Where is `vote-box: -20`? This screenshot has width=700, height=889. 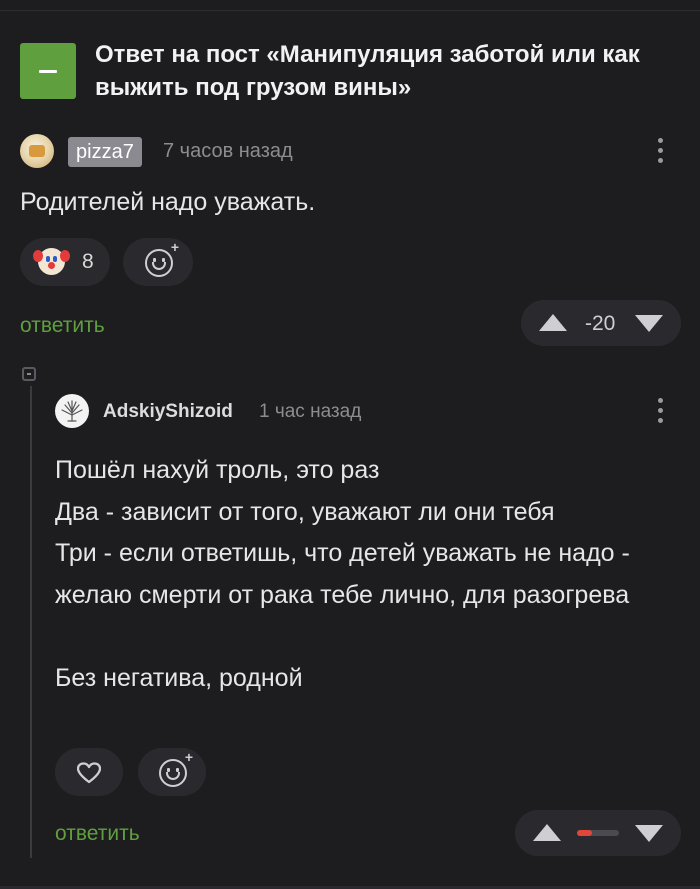
vote-box: -20 is located at coordinates (601, 323).